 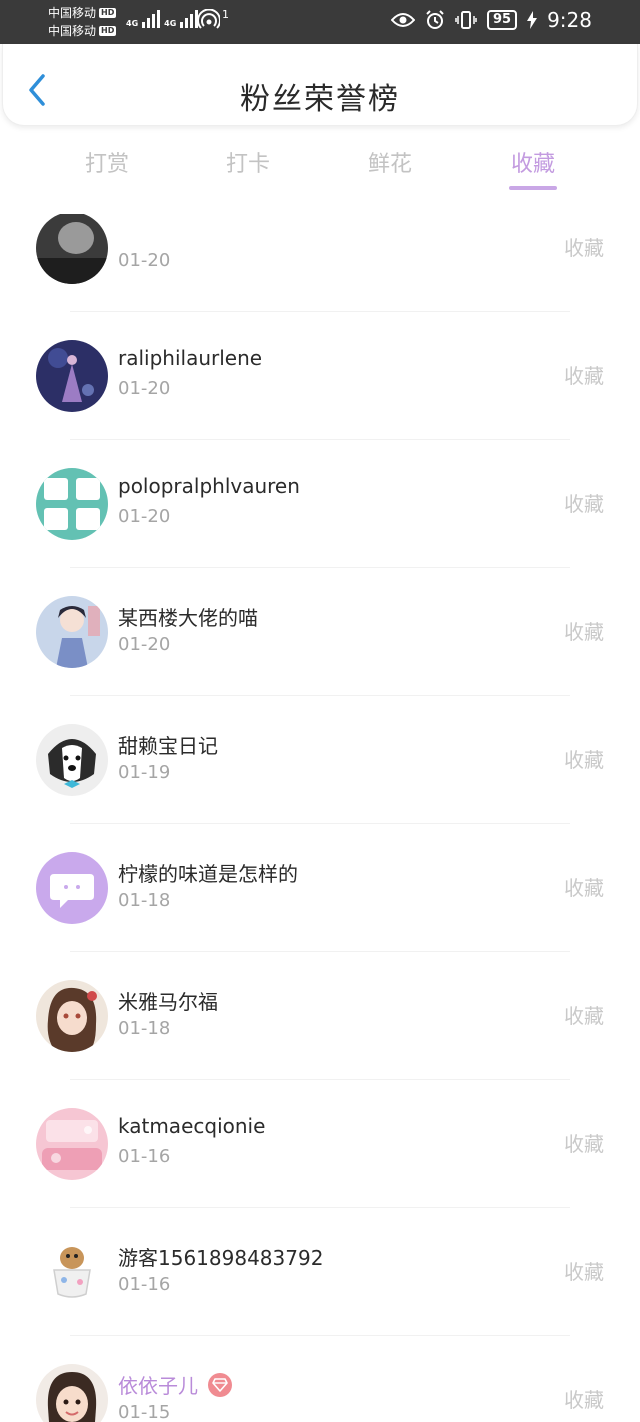 What do you see at coordinates (402, 20) in the screenshot?
I see `eye-icon` at bounding box center [402, 20].